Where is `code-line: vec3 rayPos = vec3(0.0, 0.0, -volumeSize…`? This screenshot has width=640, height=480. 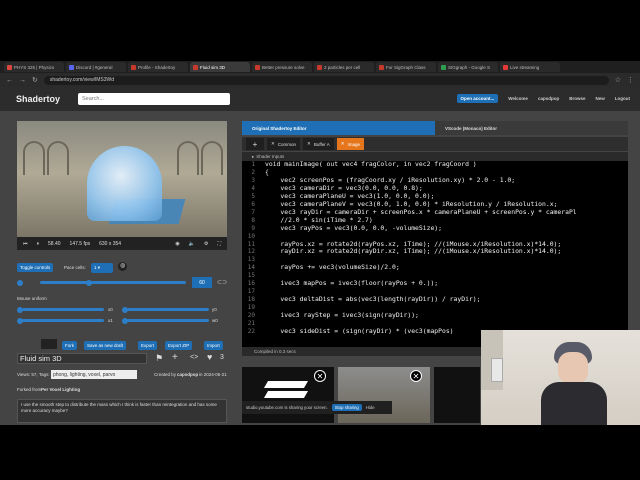 code-line: vec3 rayPos = vec3(0.0, 0.0, -volumeSize… is located at coordinates (421, 228).